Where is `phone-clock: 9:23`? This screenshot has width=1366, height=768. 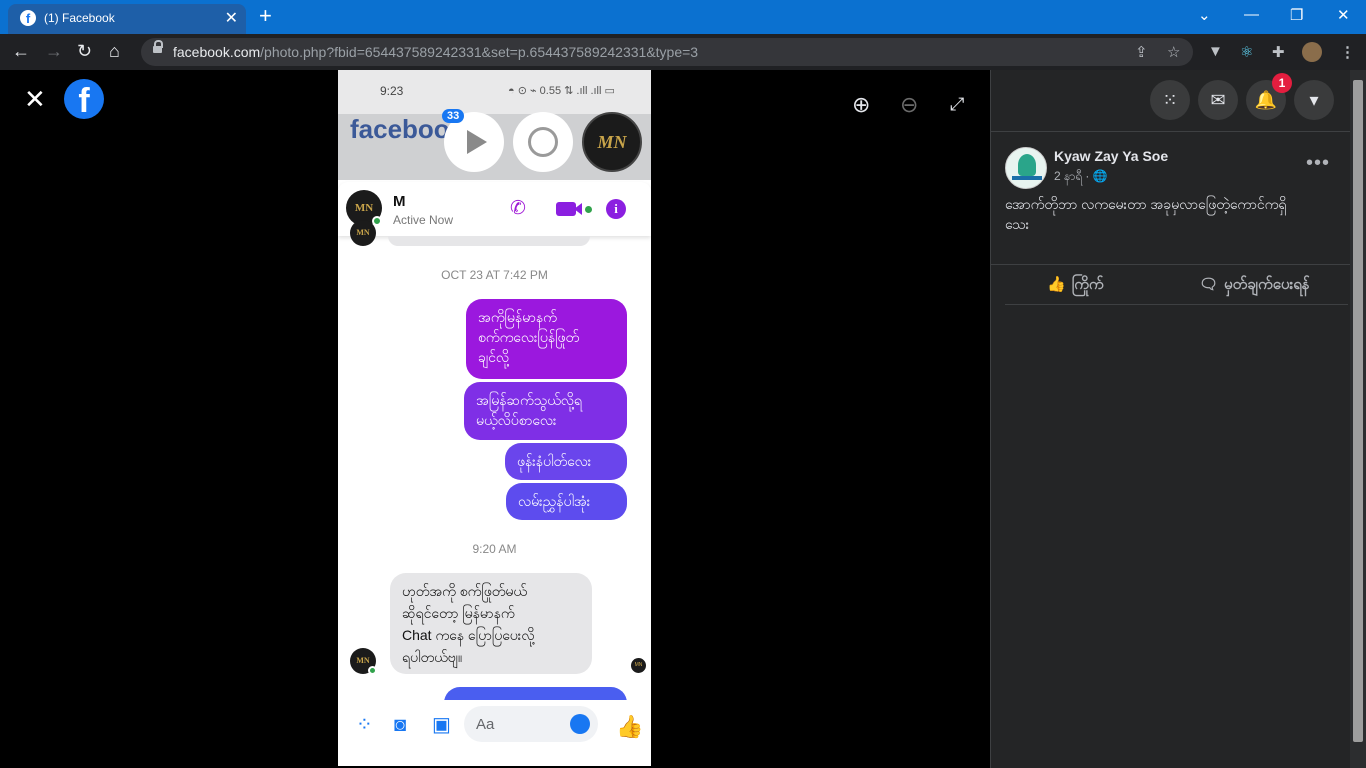 phone-clock: 9:23 is located at coordinates (392, 91).